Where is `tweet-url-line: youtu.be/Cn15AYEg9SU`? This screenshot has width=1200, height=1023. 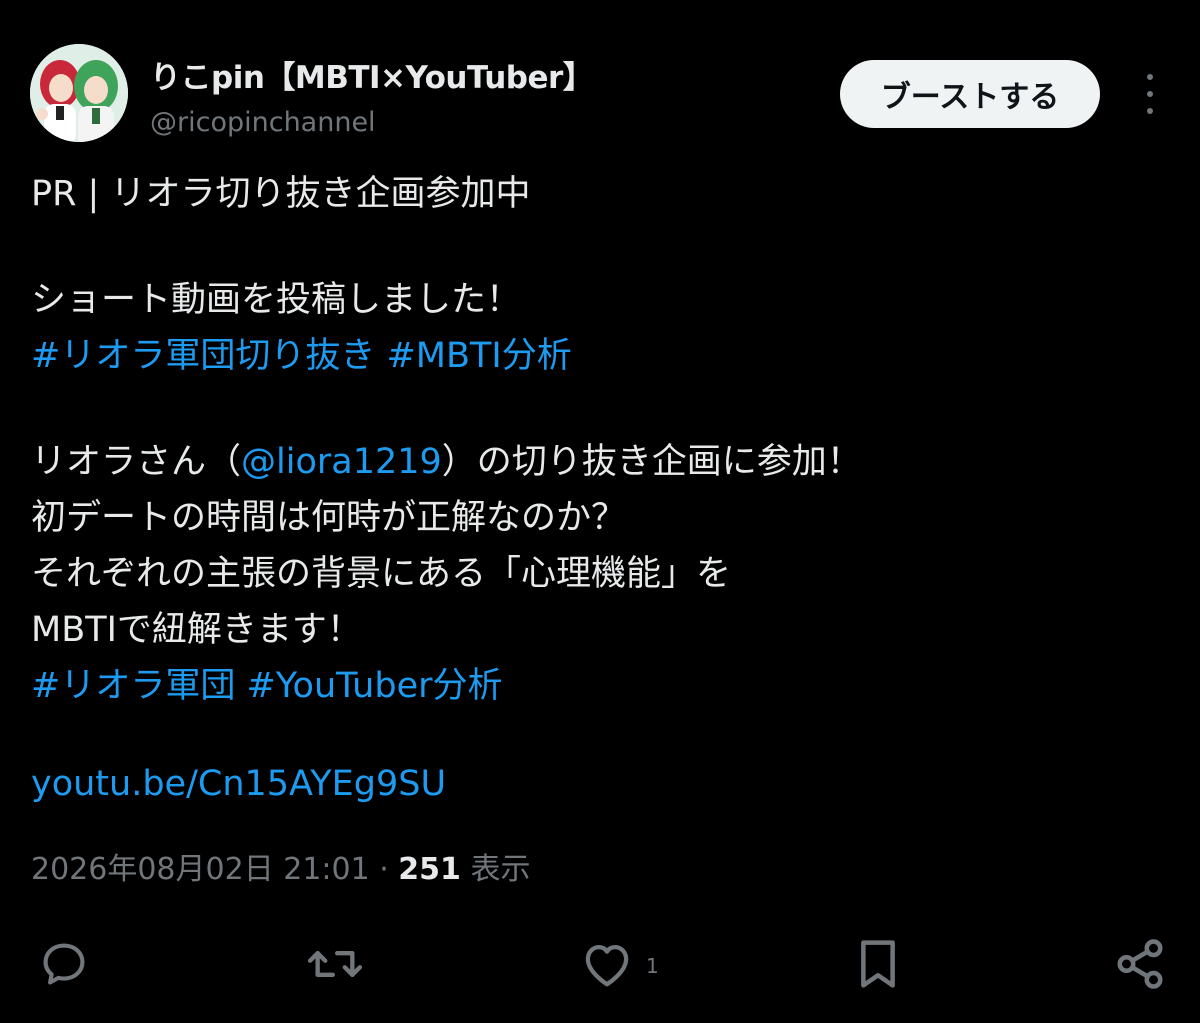 tweet-url-line: youtu.be/Cn15AYEg9SU is located at coordinates (238, 784).